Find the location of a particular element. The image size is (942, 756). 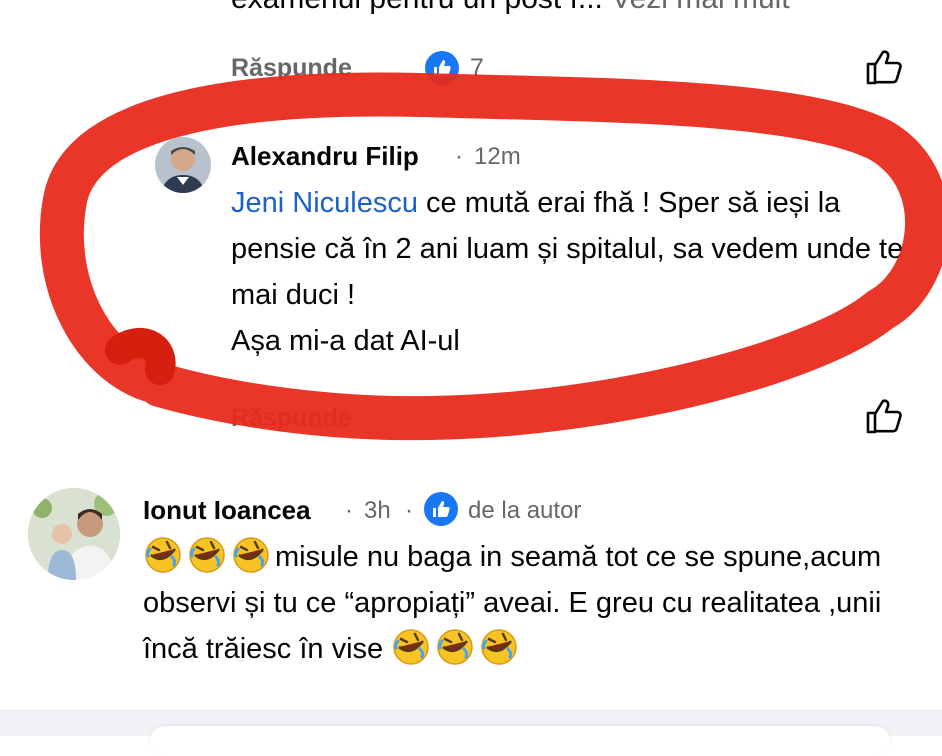

comment-author-name: Ionut Ioancea is located at coordinates (227, 510).